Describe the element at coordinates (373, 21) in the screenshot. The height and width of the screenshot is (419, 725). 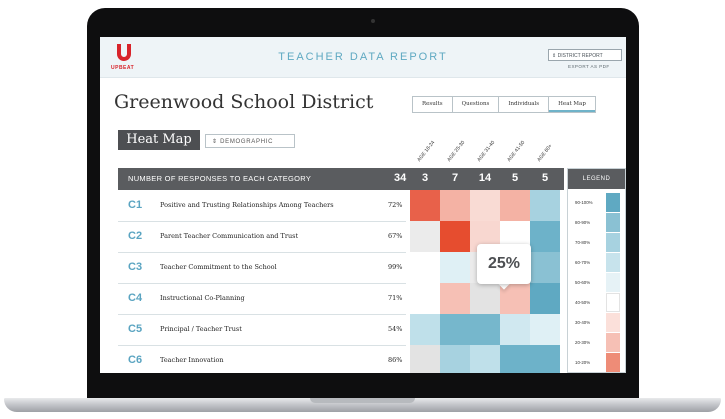
I see `camera-icon` at that location.